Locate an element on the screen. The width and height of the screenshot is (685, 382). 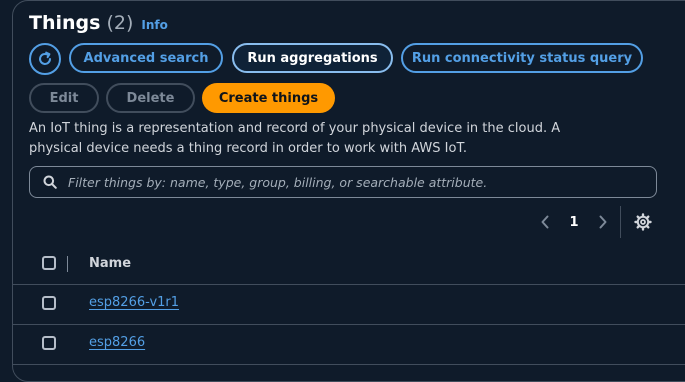
page-header: Things (2) Info is located at coordinates (98, 23).